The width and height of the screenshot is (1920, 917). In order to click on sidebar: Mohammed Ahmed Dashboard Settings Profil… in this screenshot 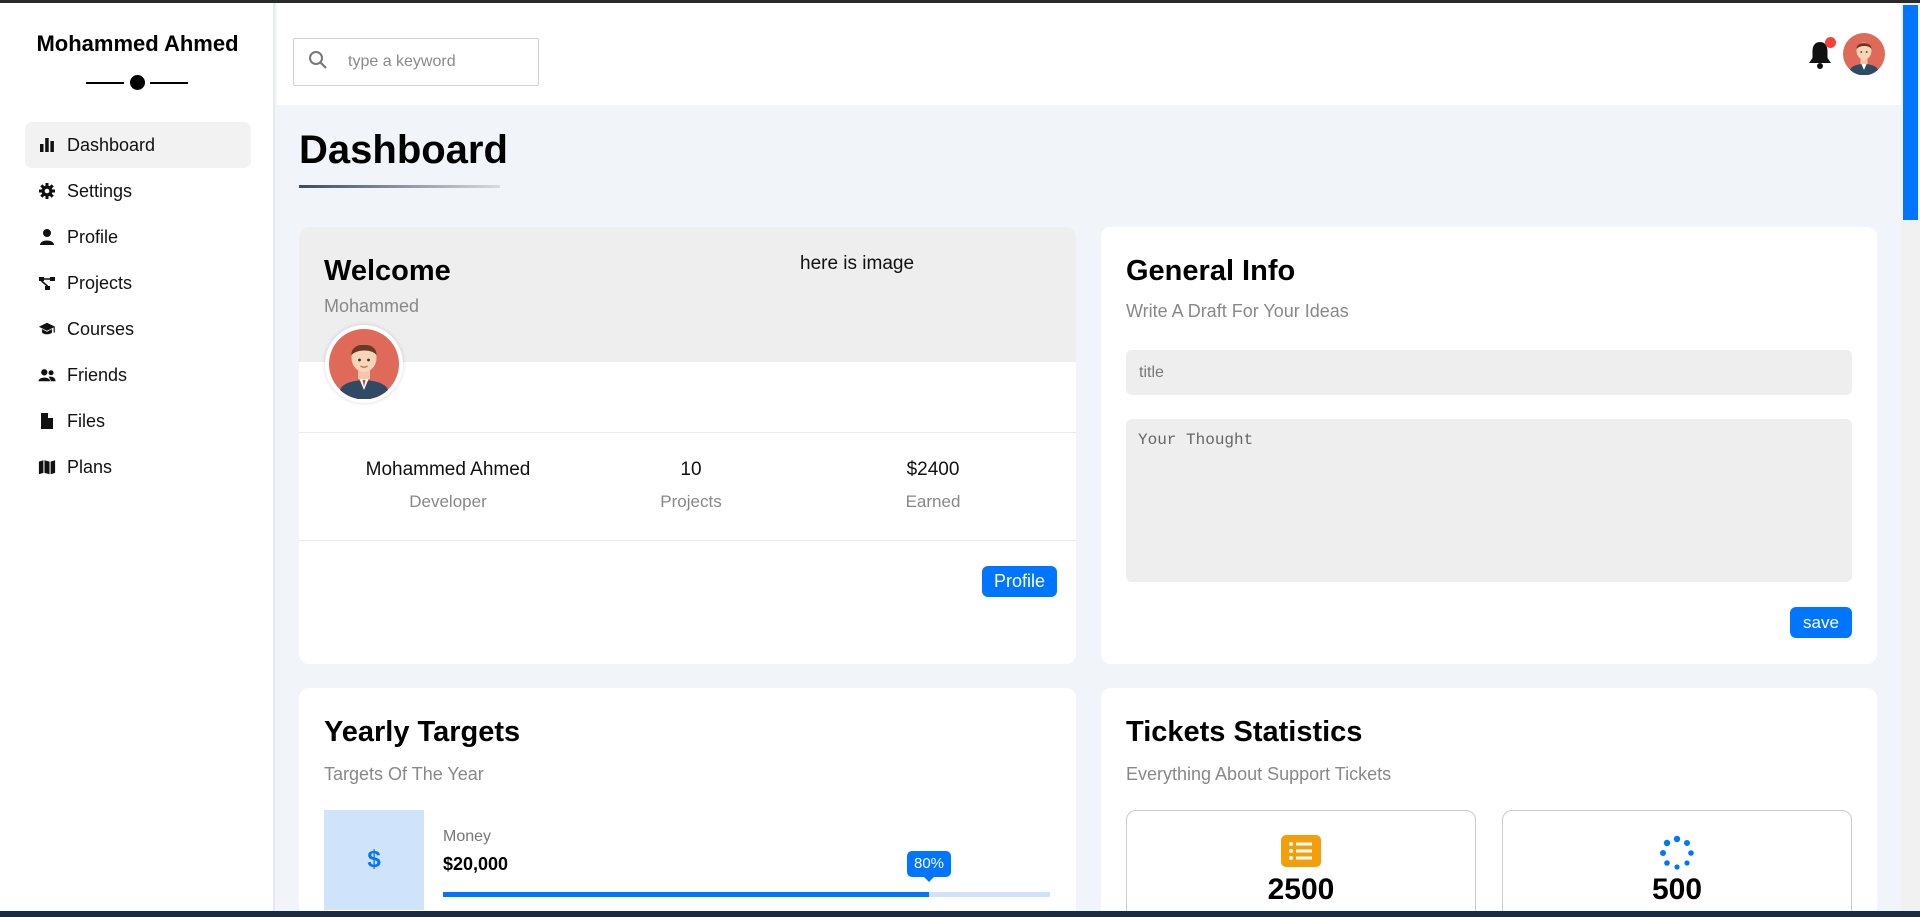, I will do `click(137, 457)`.